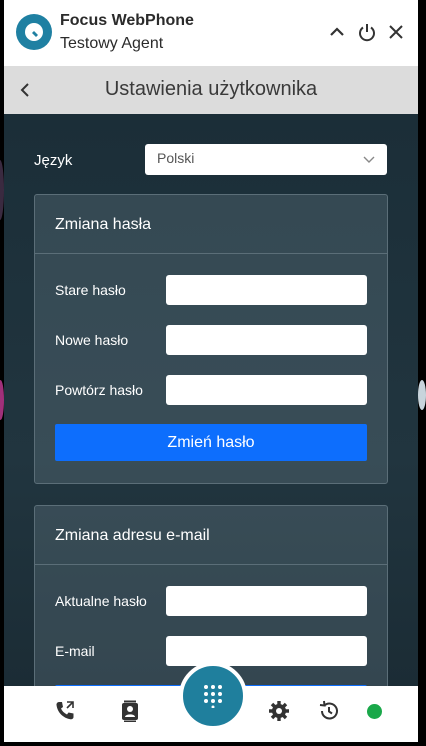  I want to click on chevron-up-icon, so click(337, 31).